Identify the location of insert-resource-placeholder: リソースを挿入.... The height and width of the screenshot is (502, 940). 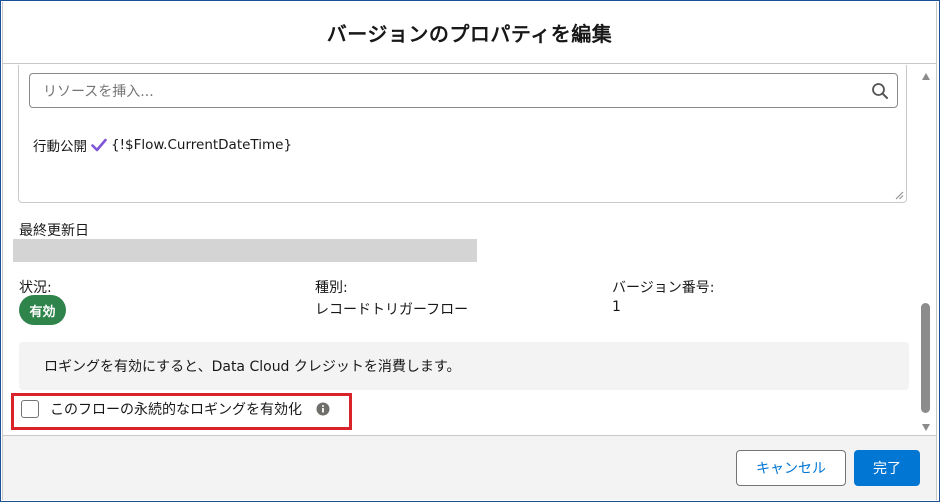
(98, 91).